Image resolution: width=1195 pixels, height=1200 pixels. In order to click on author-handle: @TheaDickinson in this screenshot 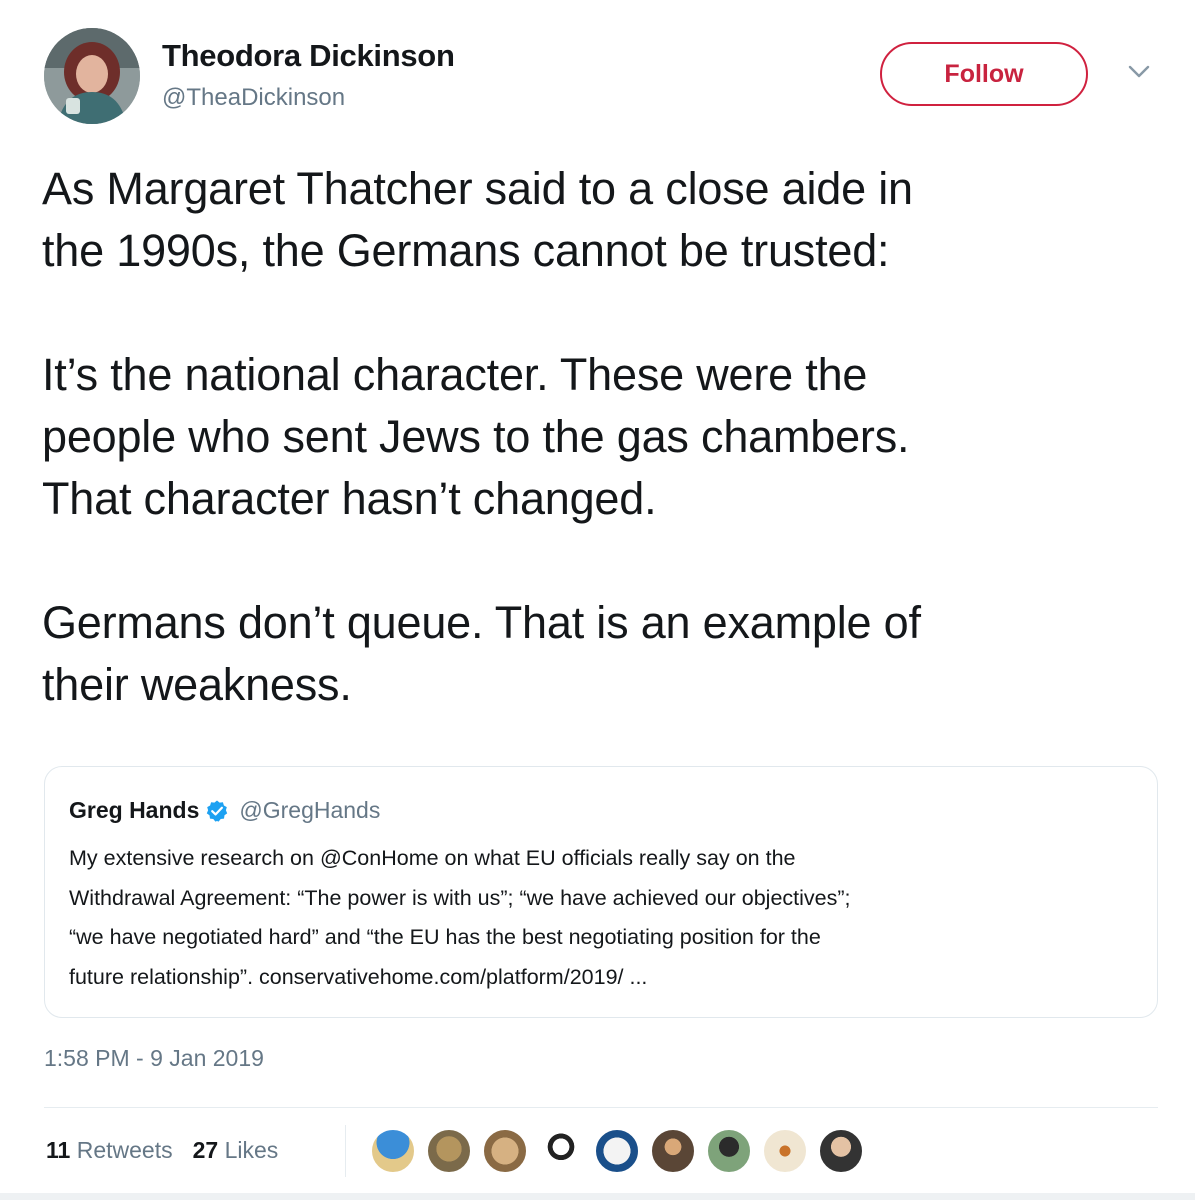, I will do `click(253, 98)`.